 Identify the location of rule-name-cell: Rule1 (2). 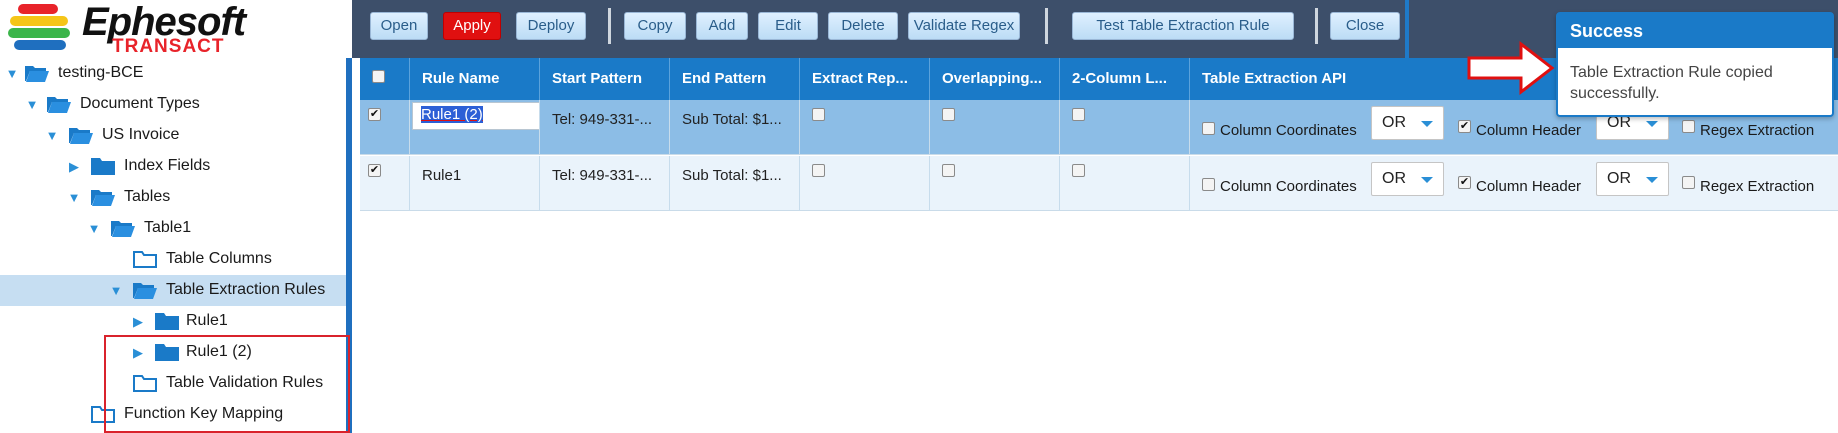
(475, 127).